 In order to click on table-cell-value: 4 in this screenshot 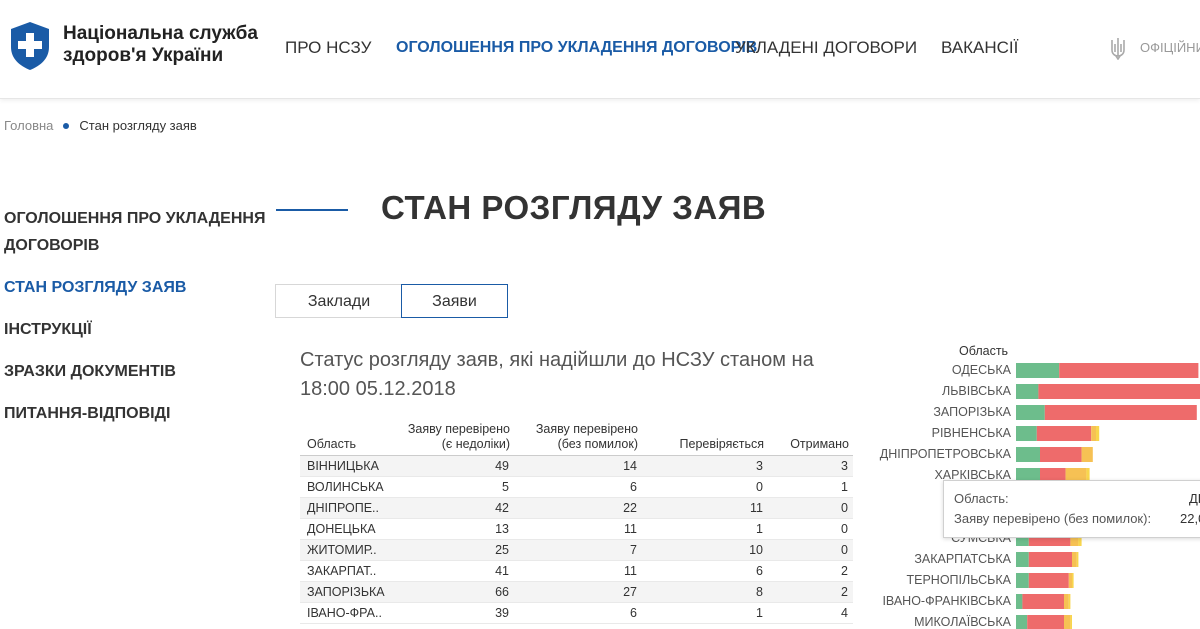, I will do `click(810, 613)`.